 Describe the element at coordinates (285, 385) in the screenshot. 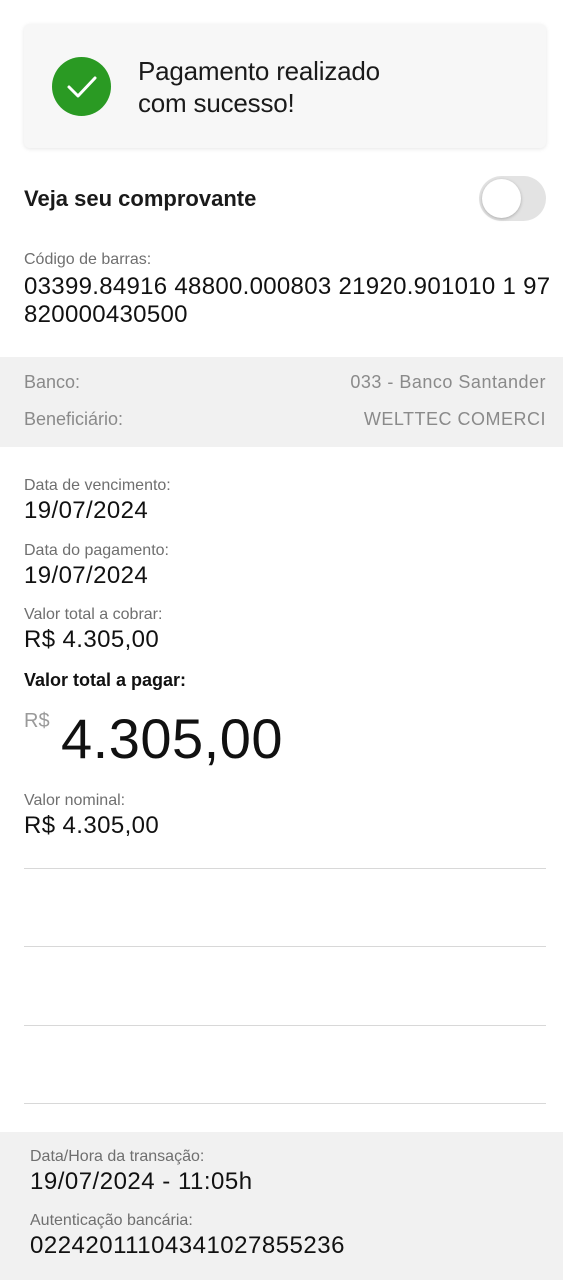

I see `bank-row: Banco: 033 - Banco Santander` at that location.